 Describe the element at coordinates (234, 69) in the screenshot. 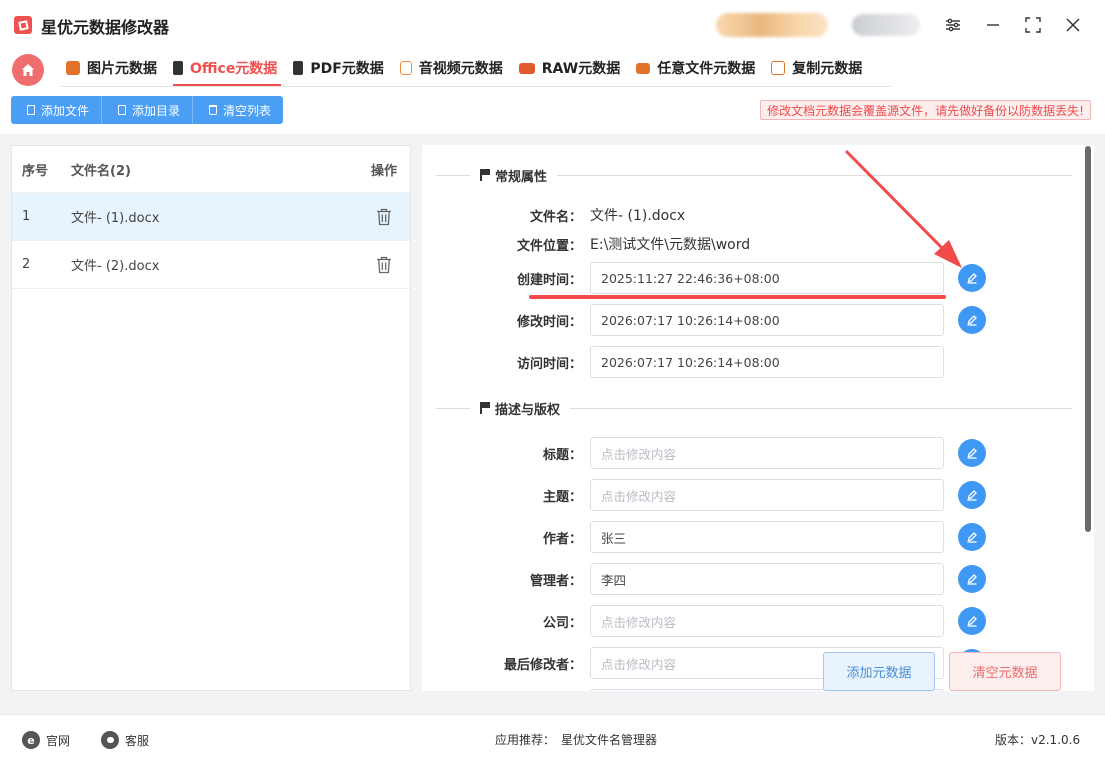

I see `tab-label: Office元数据` at that location.